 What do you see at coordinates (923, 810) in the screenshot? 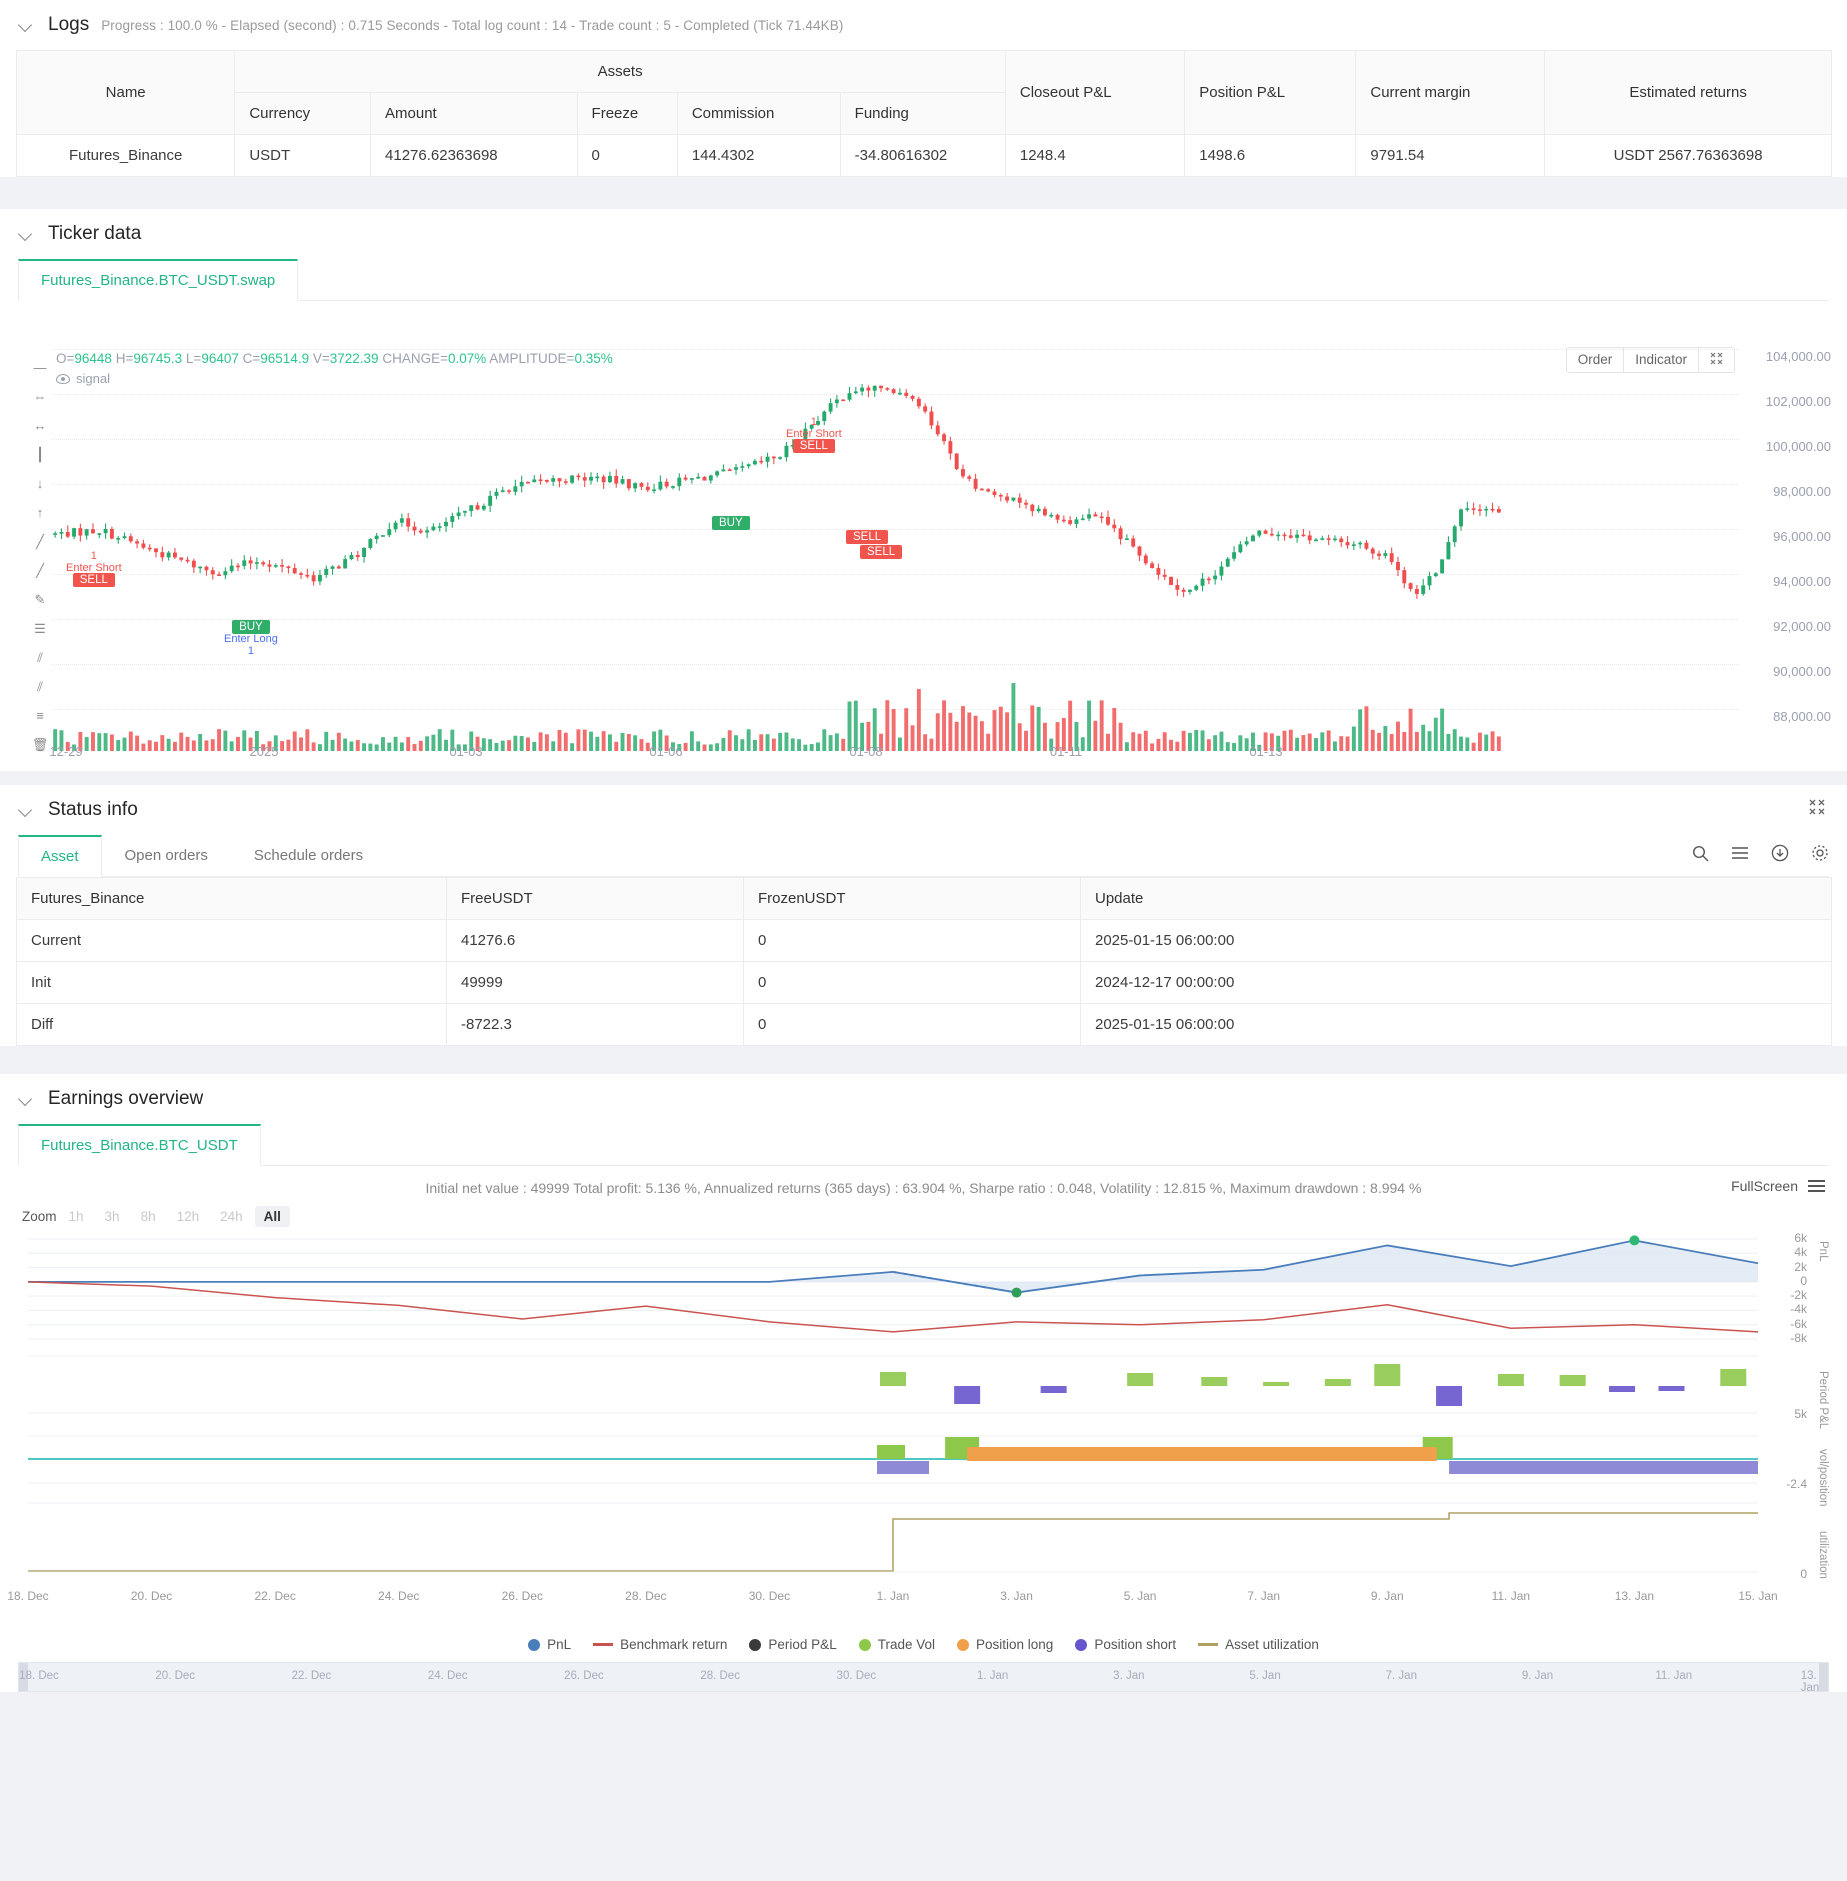
I see `status-info-header: Status info` at bounding box center [923, 810].